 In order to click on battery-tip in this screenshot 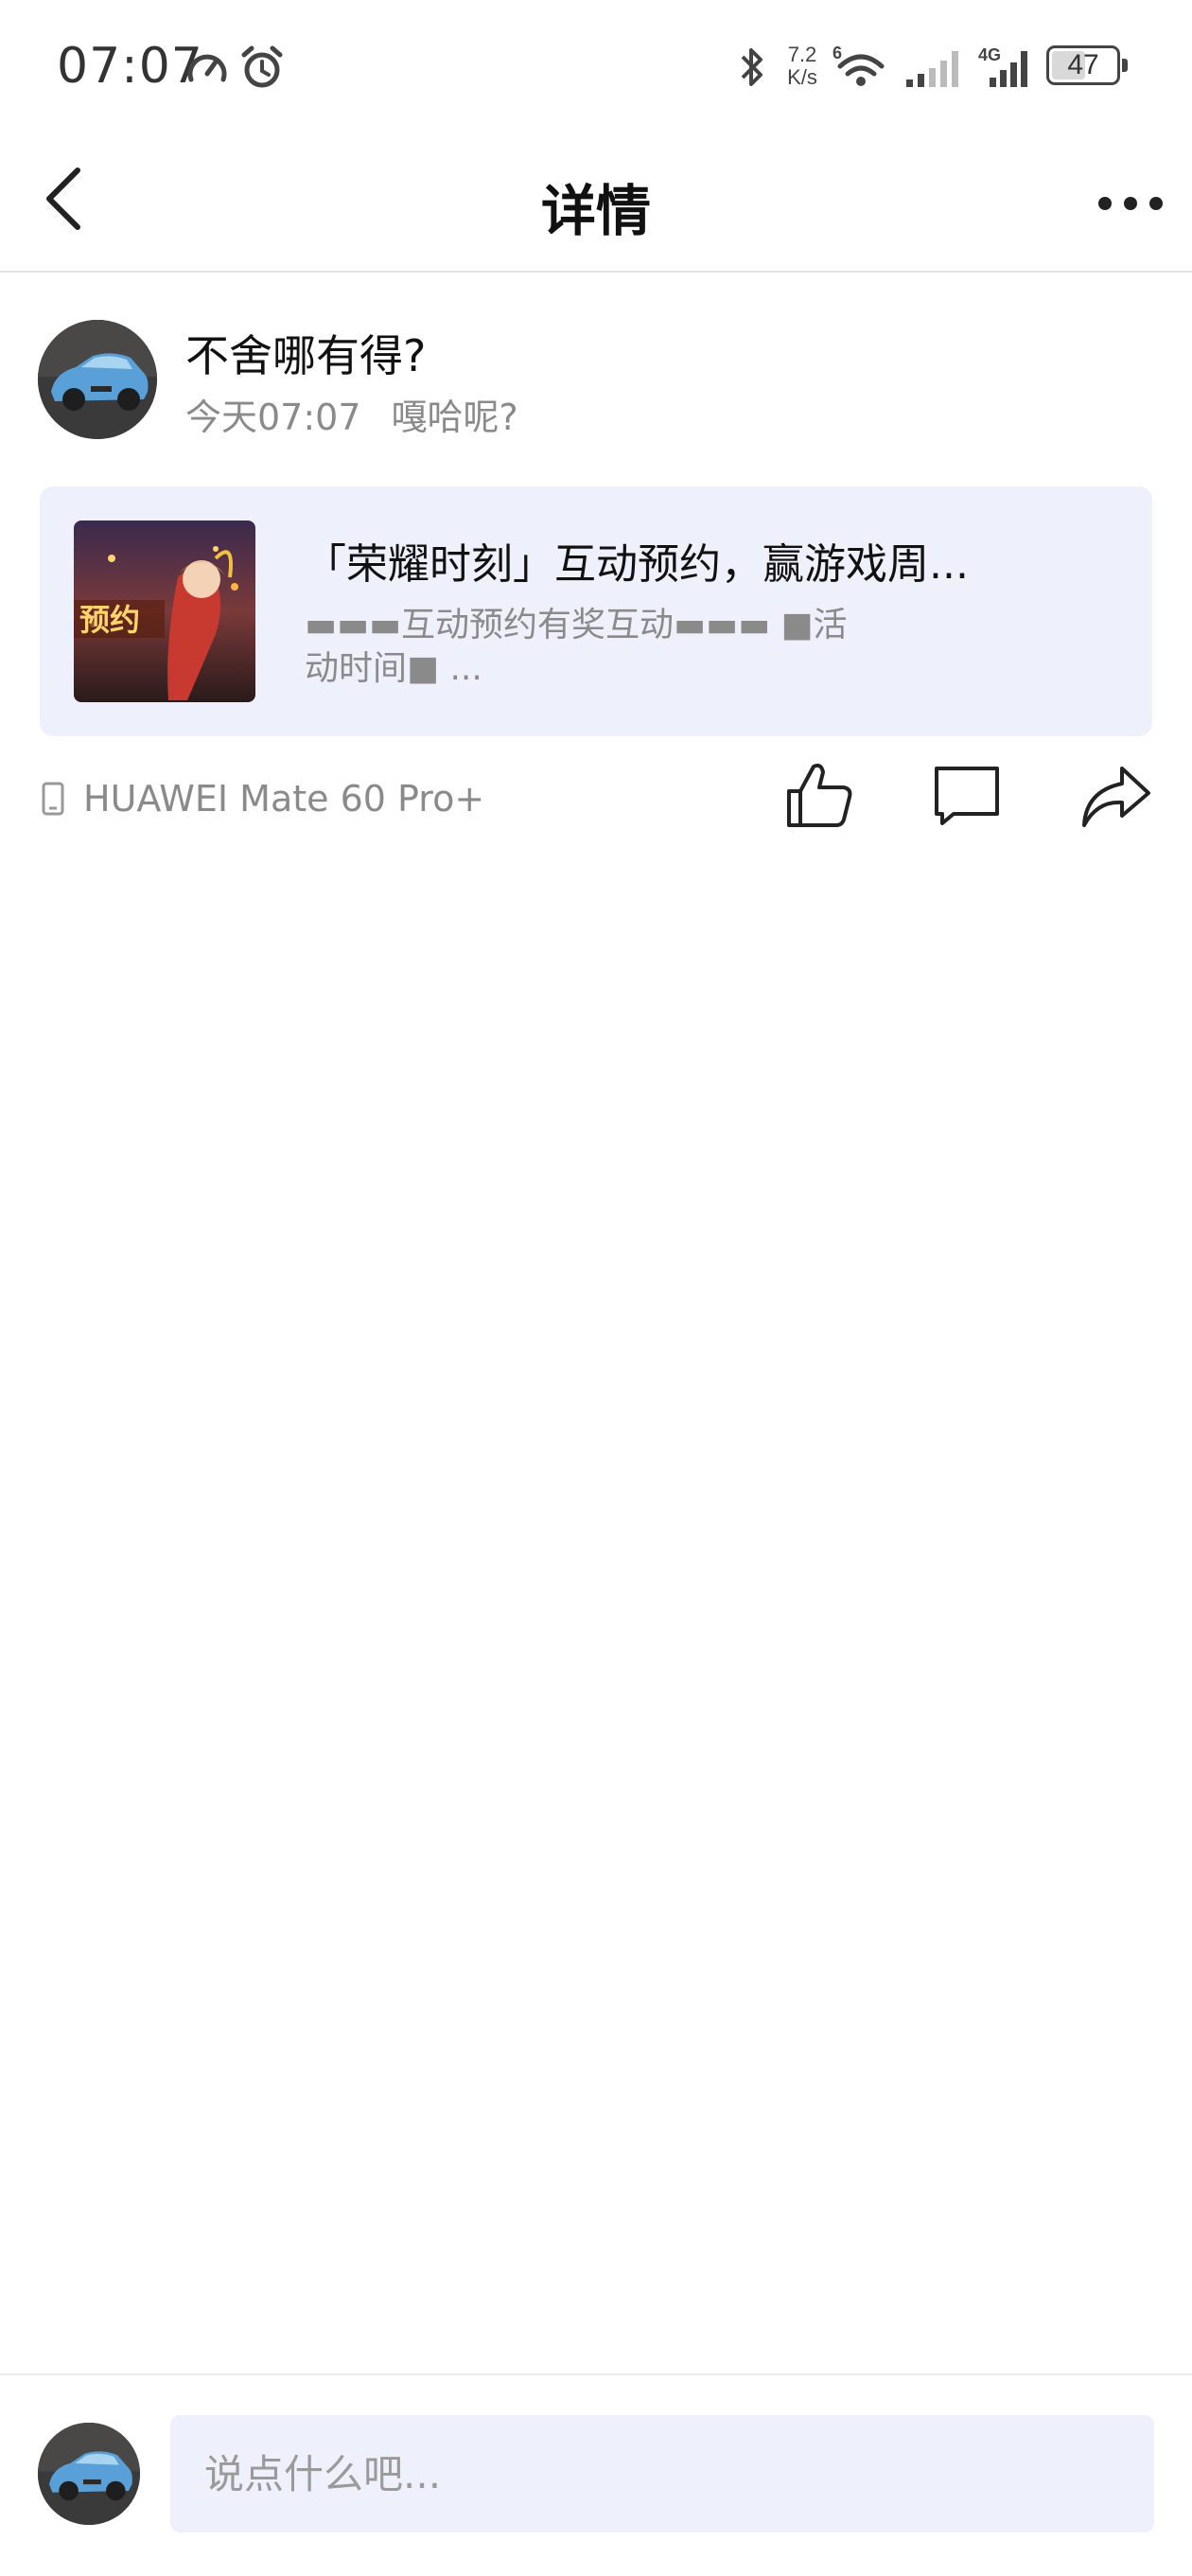, I will do `click(1125, 65)`.